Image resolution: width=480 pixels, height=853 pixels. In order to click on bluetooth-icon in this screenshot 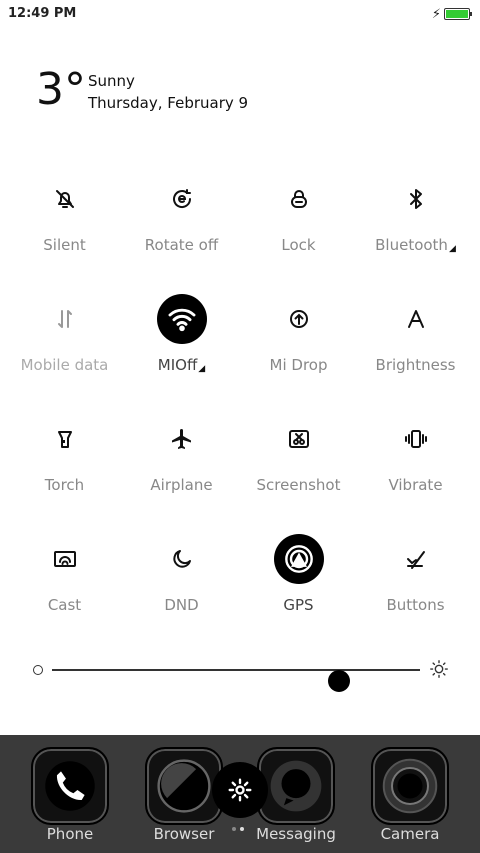, I will do `click(416, 199)`.